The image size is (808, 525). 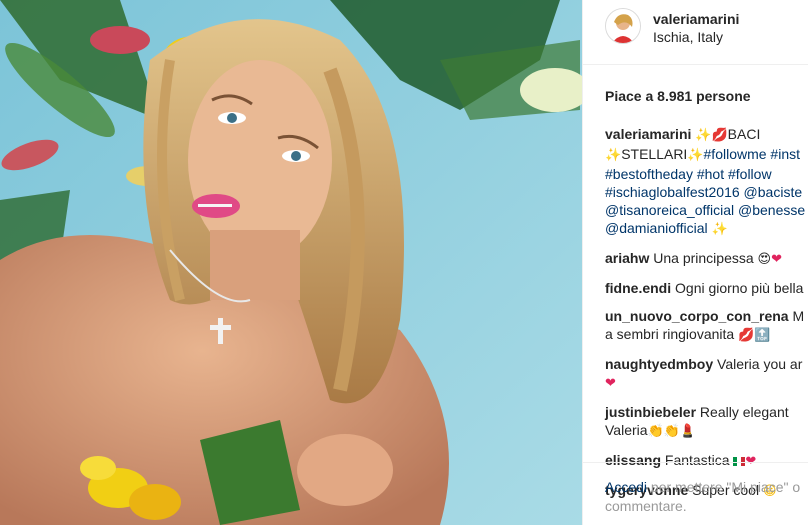 I want to click on comment-text: M, so click(x=798, y=316).